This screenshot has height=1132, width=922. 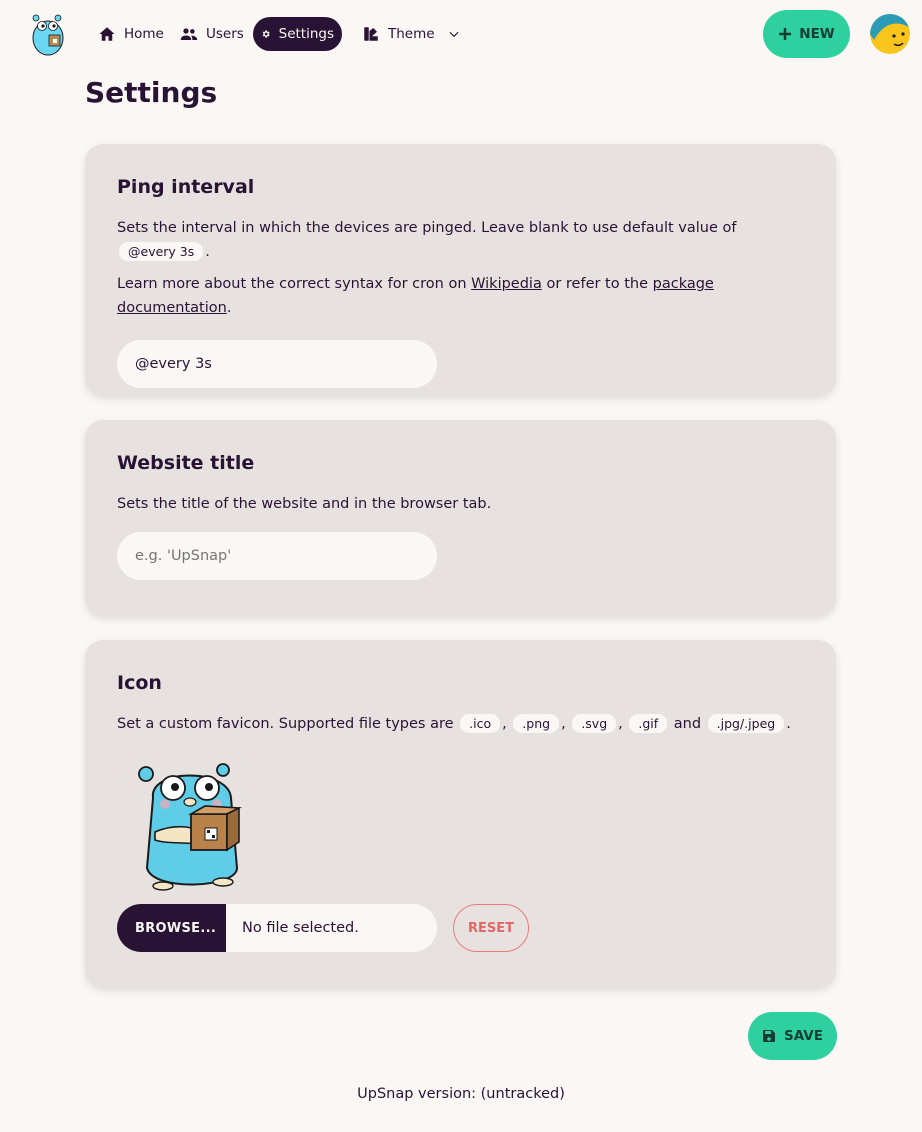 I want to click on default-value-code: @every 3s, so click(x=161, y=251).